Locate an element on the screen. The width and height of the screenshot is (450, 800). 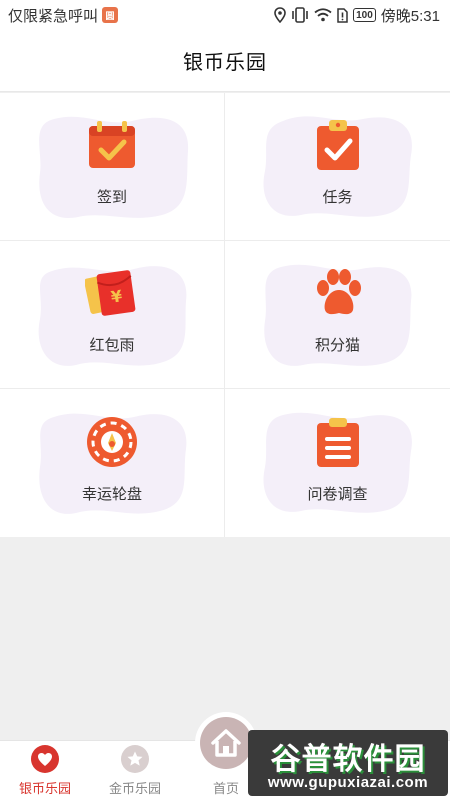
wifi-icon is located at coordinates (323, 15).